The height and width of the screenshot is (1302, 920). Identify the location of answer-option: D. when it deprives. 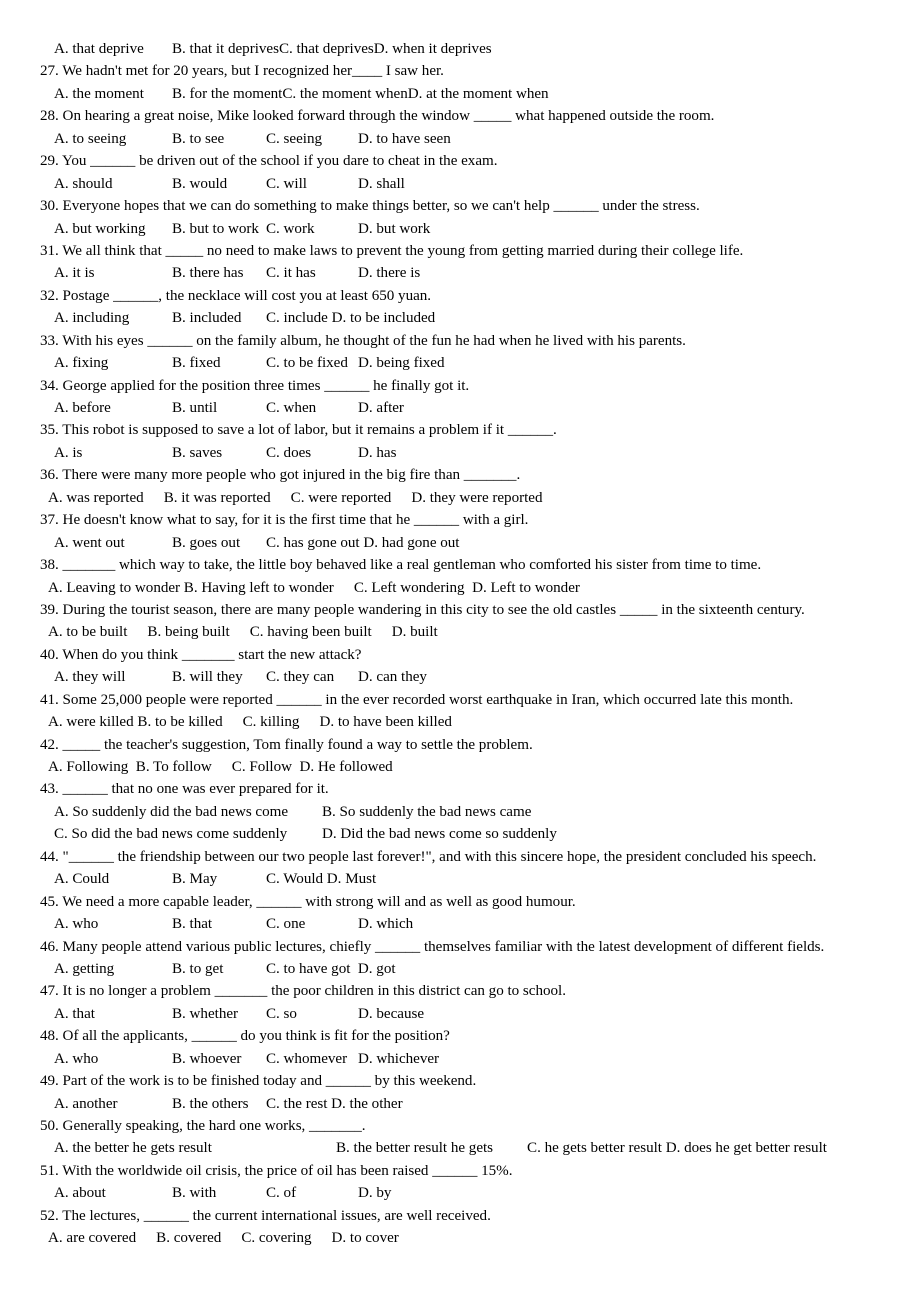
(433, 49).